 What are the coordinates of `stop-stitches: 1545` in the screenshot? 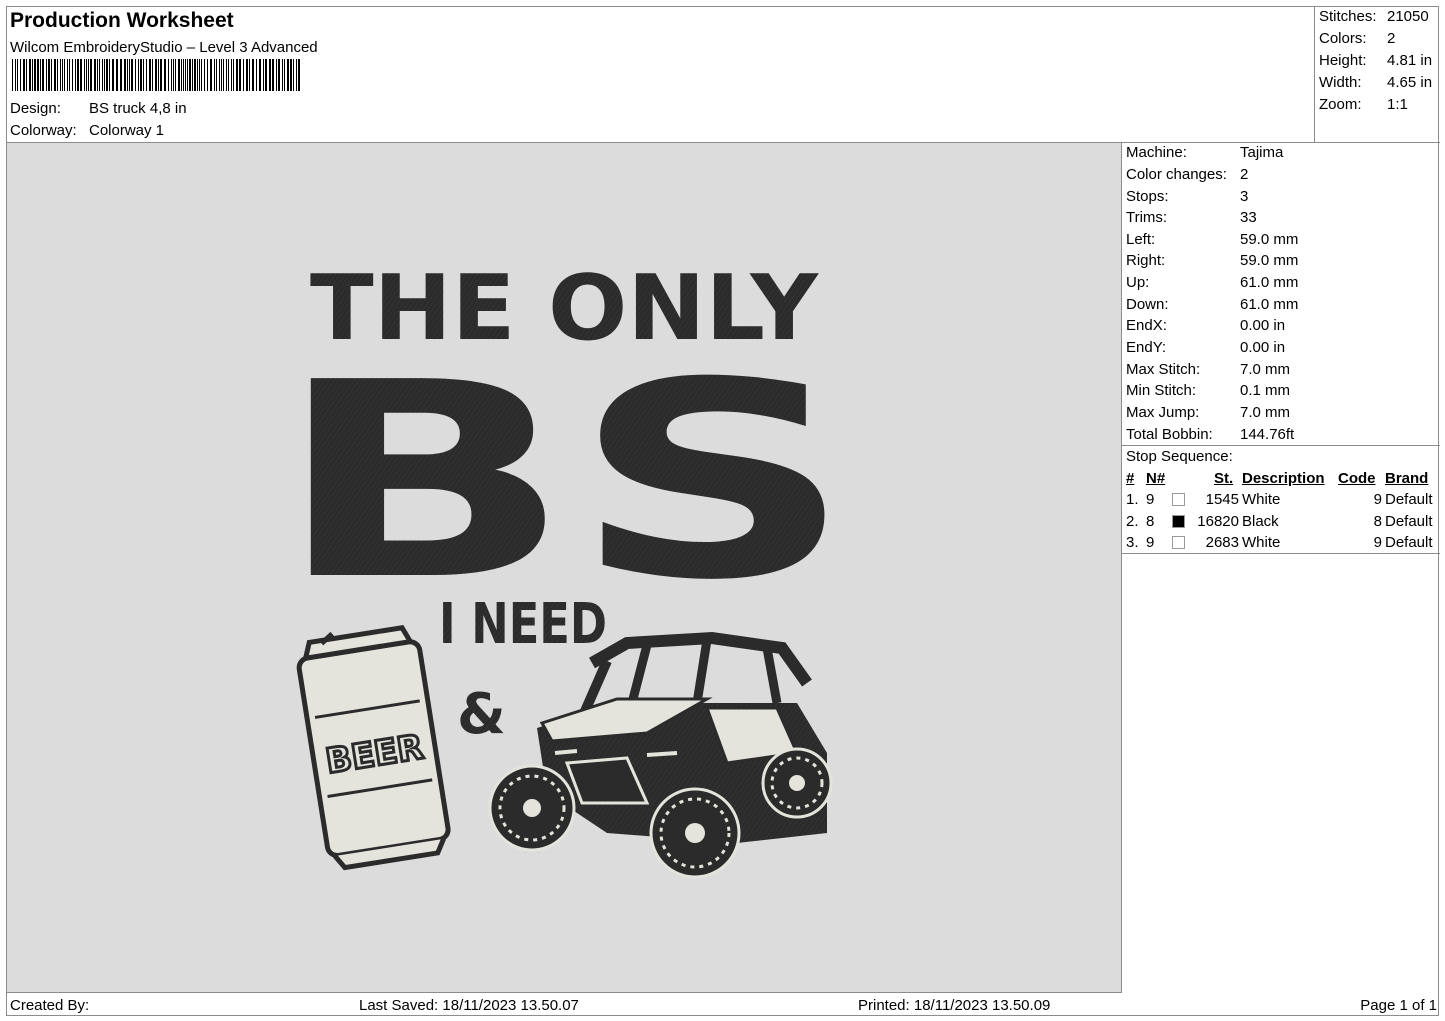 It's located at (1222, 499).